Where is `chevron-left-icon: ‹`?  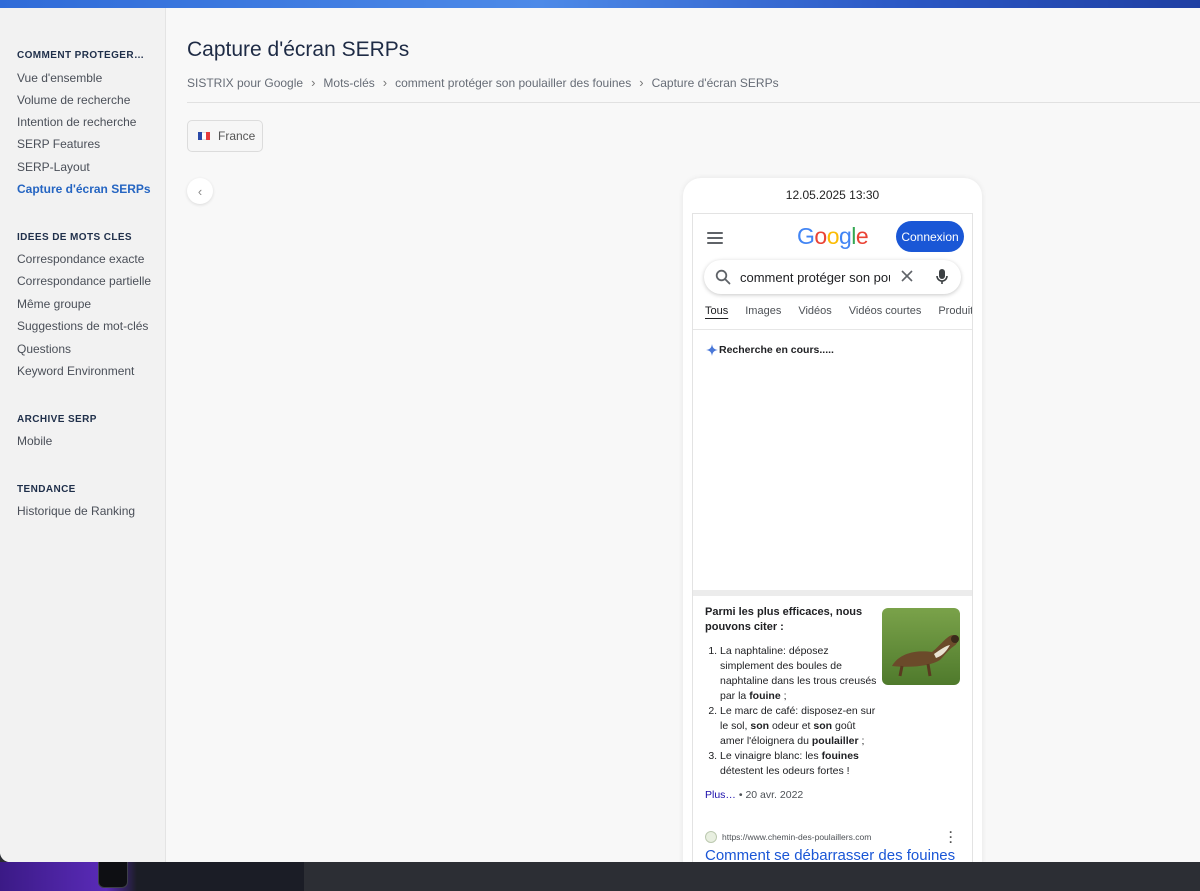 chevron-left-icon: ‹ is located at coordinates (200, 191).